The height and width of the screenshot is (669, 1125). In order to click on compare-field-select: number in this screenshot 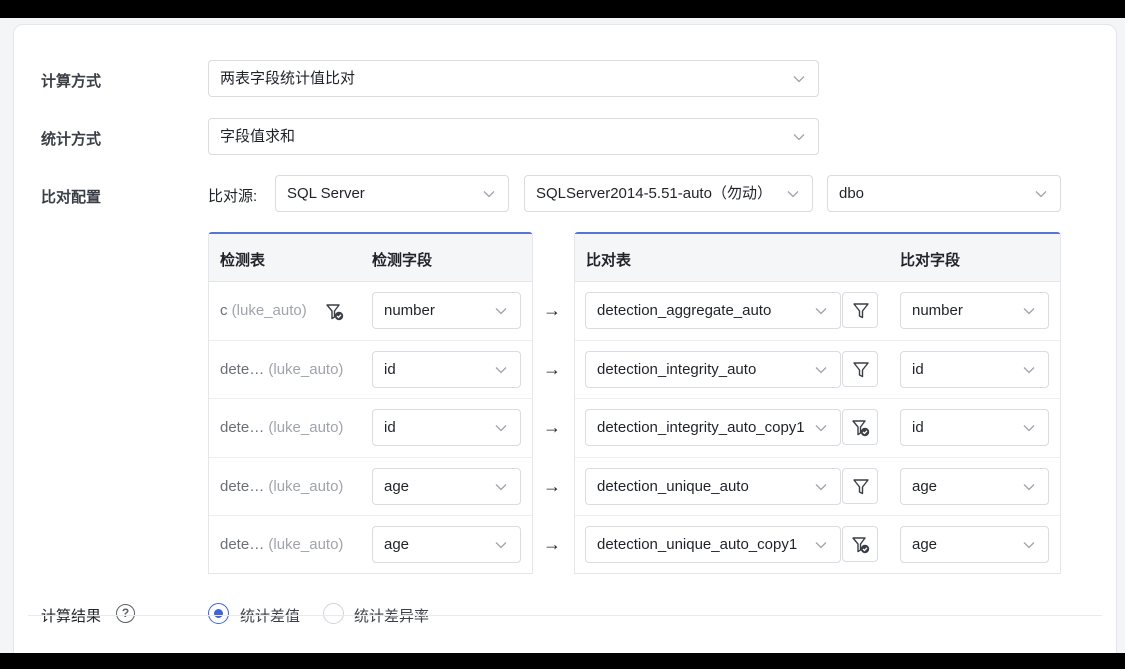, I will do `click(974, 310)`.